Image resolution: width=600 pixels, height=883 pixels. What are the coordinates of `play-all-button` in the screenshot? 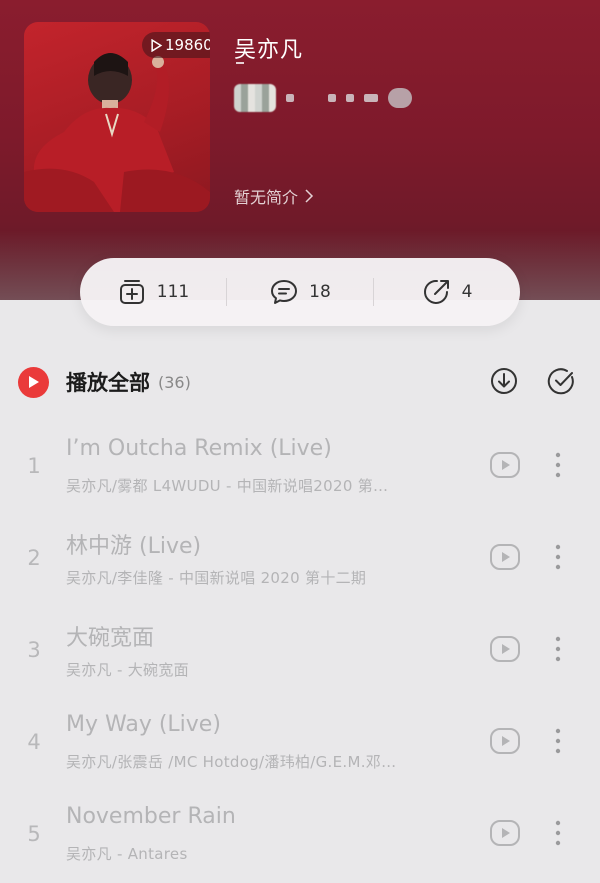 It's located at (33, 382).